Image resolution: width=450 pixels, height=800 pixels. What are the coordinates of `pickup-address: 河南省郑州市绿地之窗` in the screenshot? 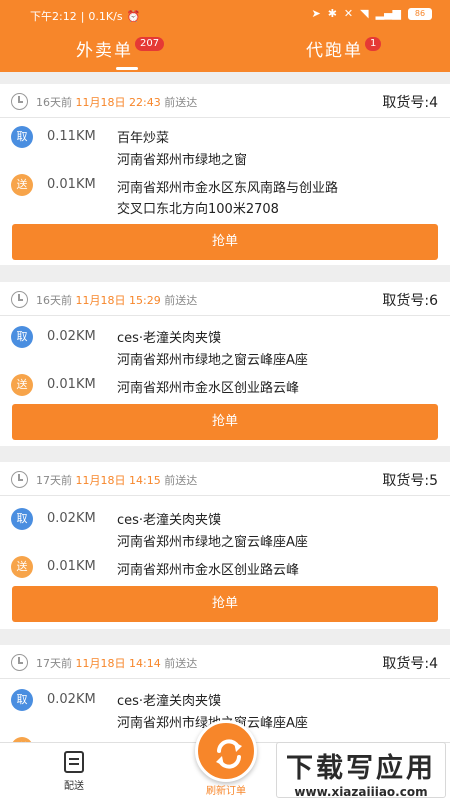 It's located at (182, 160).